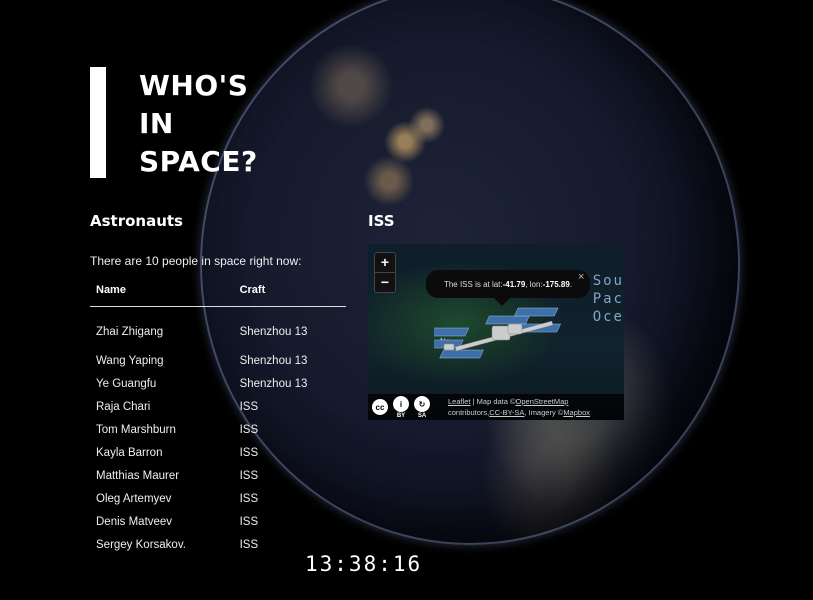 This screenshot has height=600, width=813. Describe the element at coordinates (534, 284) in the screenshot. I see `popup-mid-text: , lon:` at that location.